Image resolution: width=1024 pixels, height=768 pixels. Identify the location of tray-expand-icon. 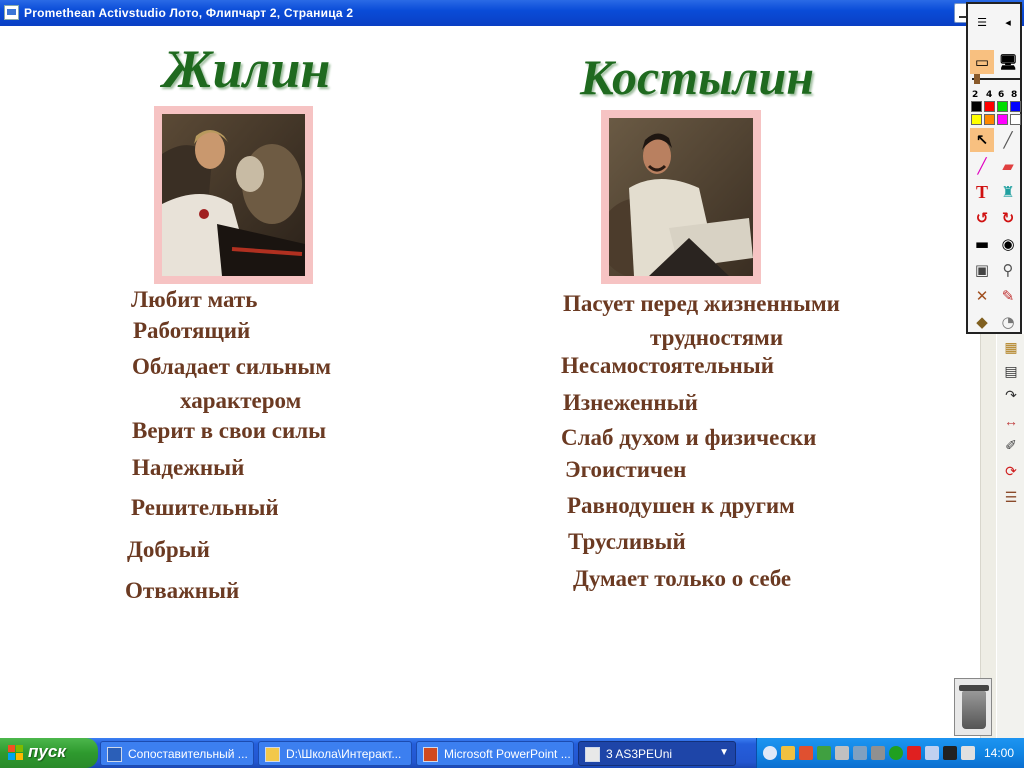
(770, 753).